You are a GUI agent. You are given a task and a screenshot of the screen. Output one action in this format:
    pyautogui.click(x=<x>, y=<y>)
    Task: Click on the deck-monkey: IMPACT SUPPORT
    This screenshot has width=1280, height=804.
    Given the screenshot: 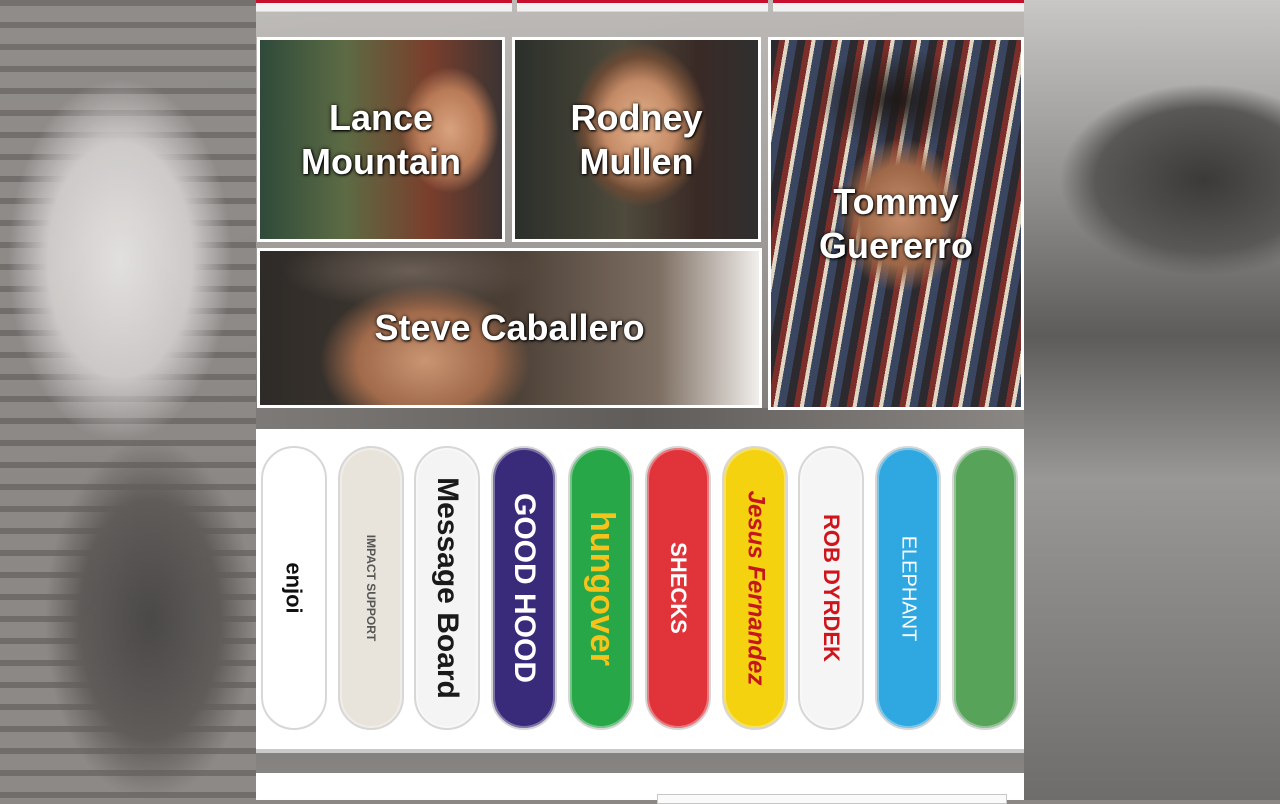 What is the action you would take?
    pyautogui.click(x=371, y=588)
    